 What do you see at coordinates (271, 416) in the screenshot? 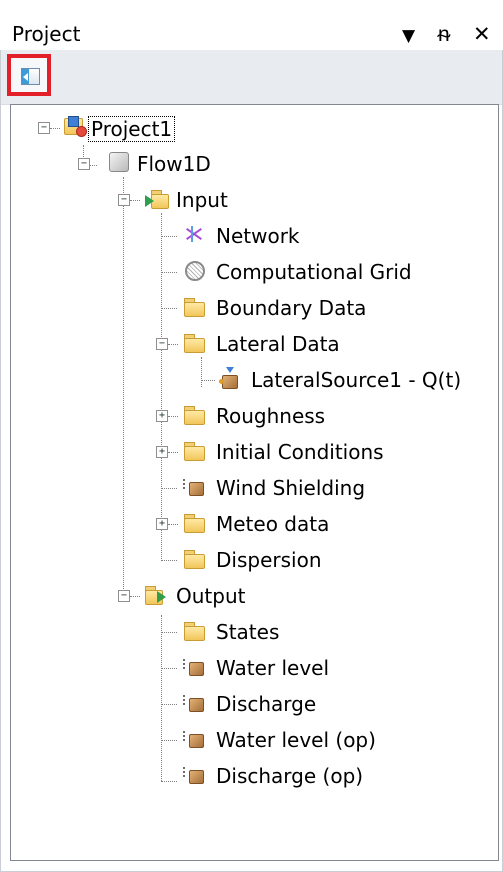
I see `tree-label-roughness: Roughness` at bounding box center [271, 416].